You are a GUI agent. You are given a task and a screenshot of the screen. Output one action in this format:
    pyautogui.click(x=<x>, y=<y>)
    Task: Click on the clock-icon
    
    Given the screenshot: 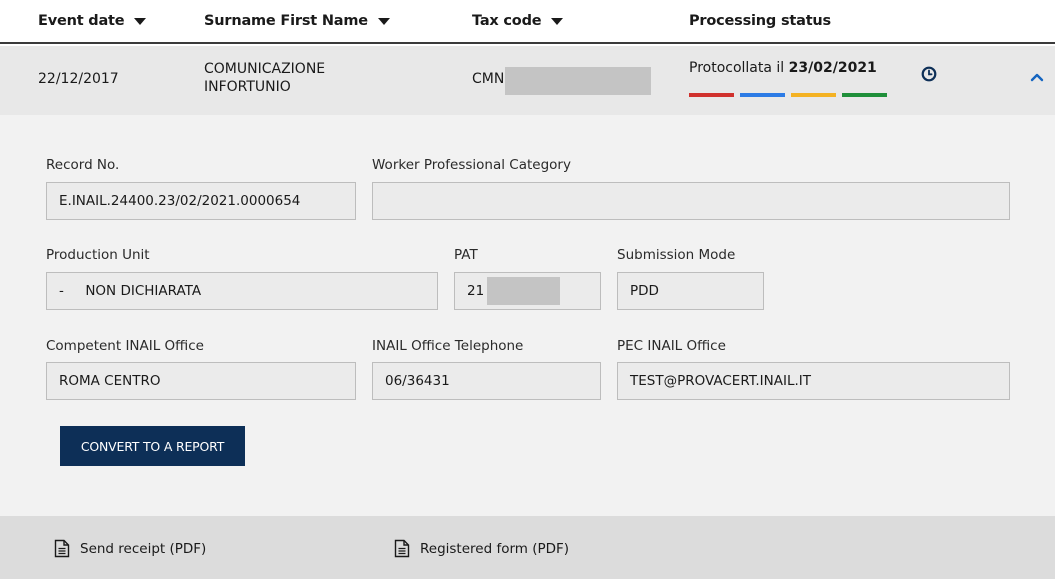 What is the action you would take?
    pyautogui.click(x=929, y=74)
    